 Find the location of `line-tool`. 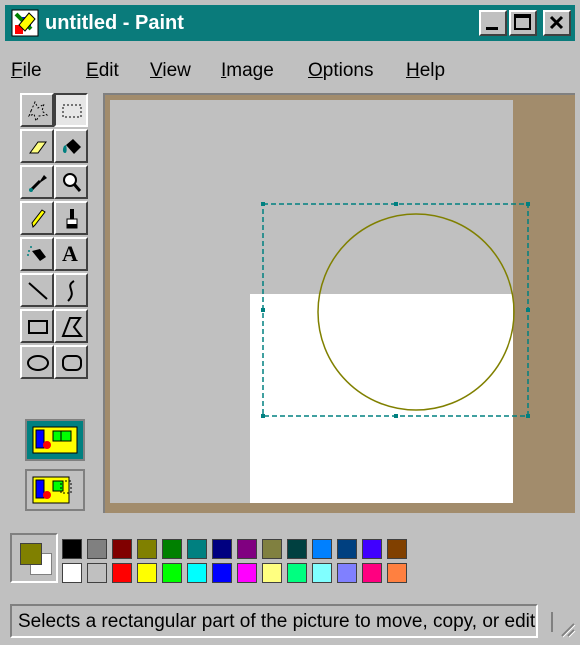

line-tool is located at coordinates (37, 290).